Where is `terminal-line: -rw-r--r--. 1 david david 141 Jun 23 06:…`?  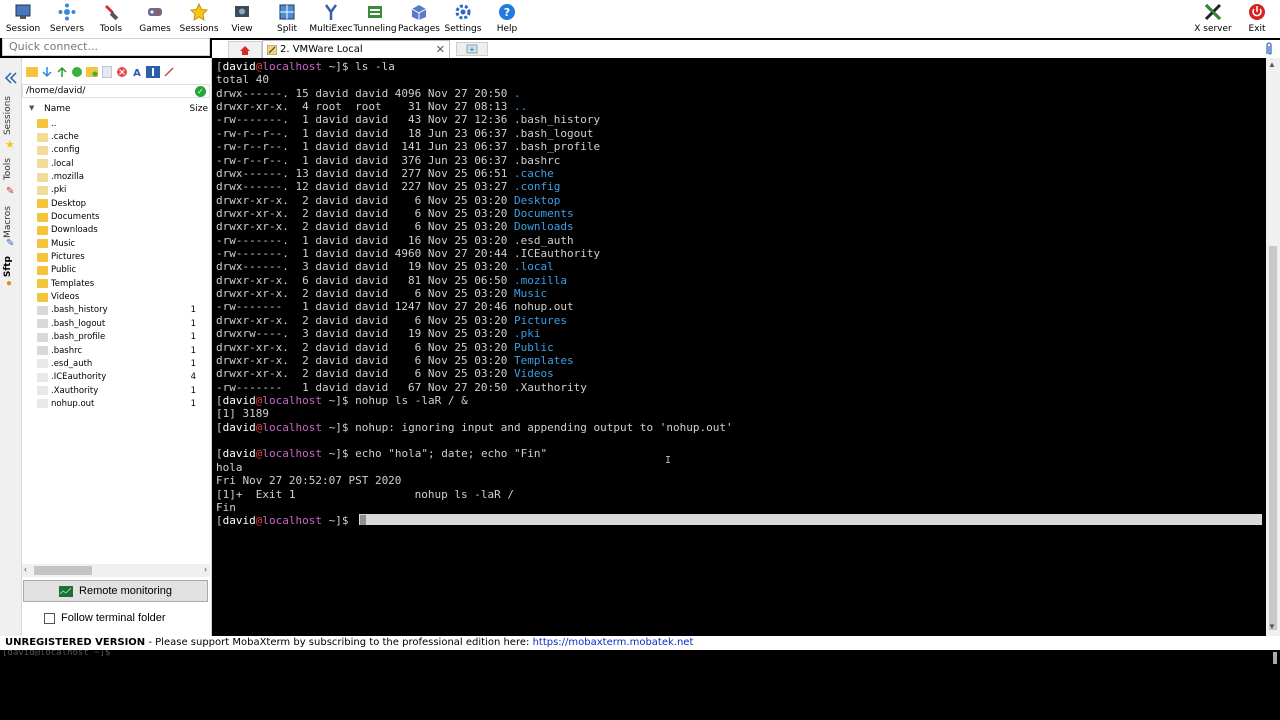 terminal-line: -rw-r--r--. 1 david david 141 Jun 23 06:… is located at coordinates (741, 146).